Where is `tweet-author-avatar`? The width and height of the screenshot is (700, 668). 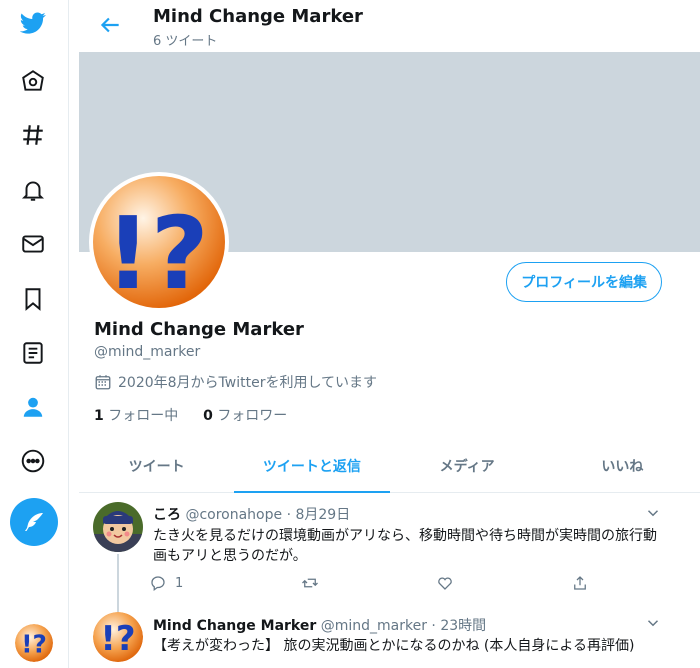
tweet-author-avatar is located at coordinates (118, 527).